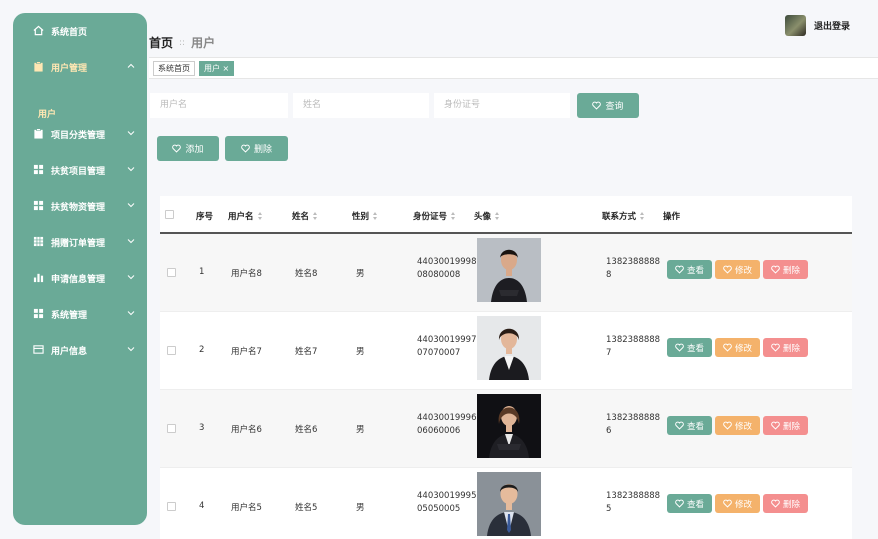 The height and width of the screenshot is (539, 878). I want to click on sidebar-item-user-info: 用户信息, so click(80, 350).